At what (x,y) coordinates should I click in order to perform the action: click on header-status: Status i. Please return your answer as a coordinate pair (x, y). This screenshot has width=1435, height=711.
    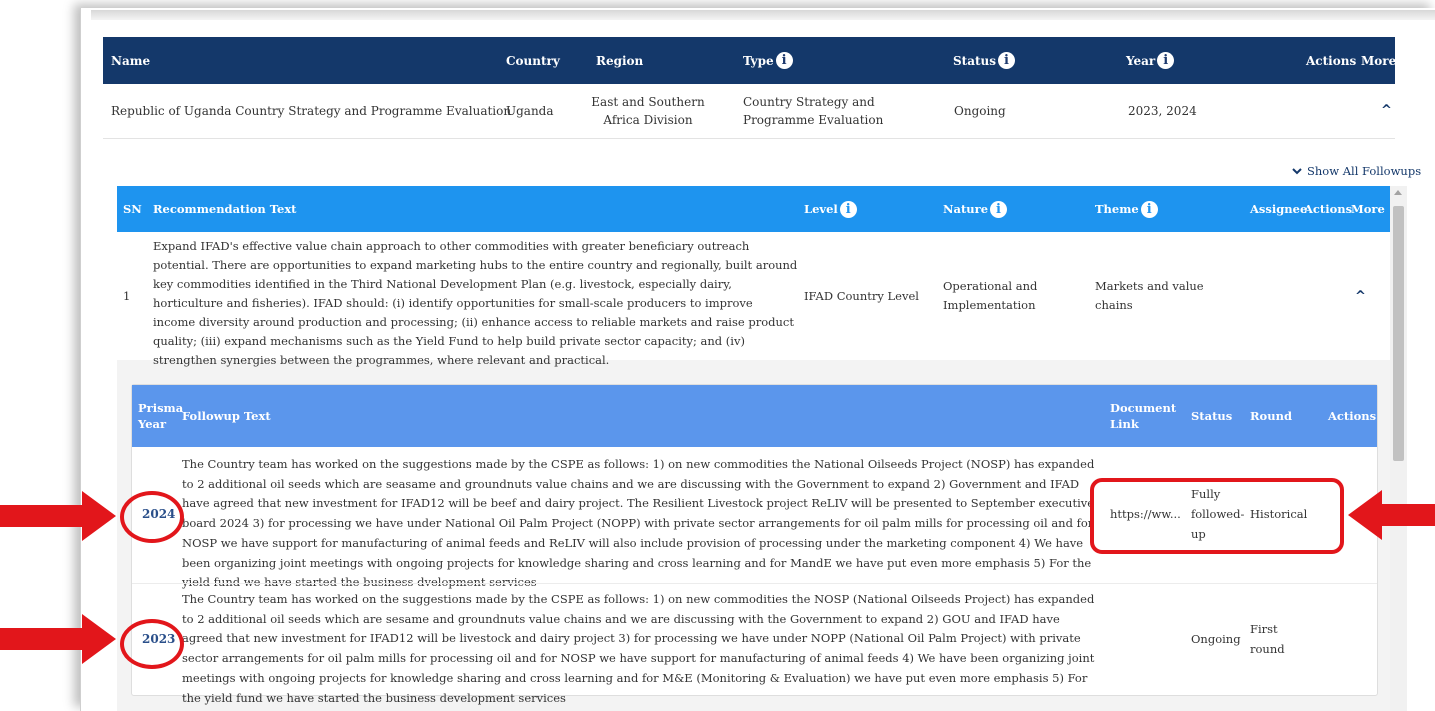
    Looking at the image, I should click on (984, 60).